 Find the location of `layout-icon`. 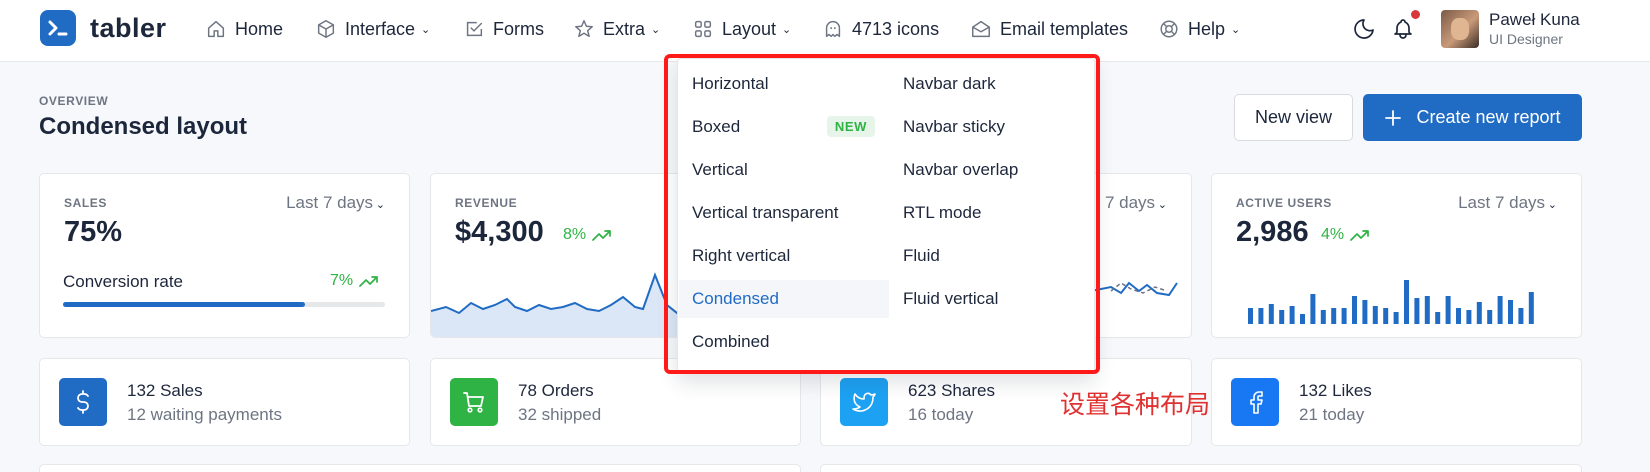

layout-icon is located at coordinates (703, 29).